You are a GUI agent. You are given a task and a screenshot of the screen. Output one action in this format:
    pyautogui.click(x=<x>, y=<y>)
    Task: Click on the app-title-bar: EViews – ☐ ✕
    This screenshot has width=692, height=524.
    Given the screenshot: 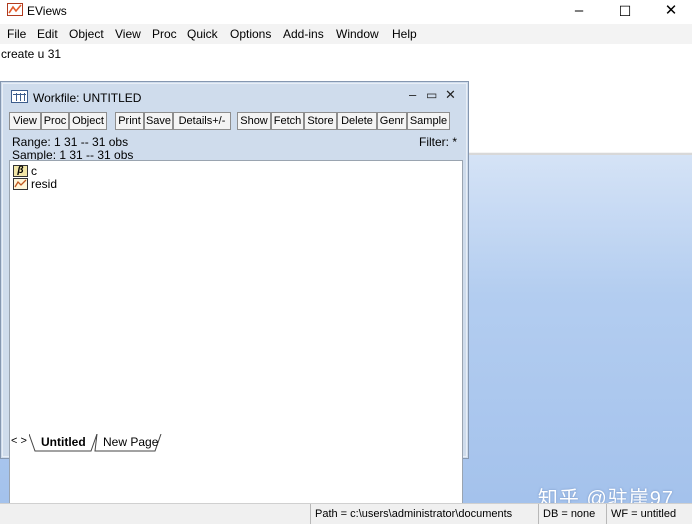 What is the action you would take?
    pyautogui.click(x=346, y=12)
    